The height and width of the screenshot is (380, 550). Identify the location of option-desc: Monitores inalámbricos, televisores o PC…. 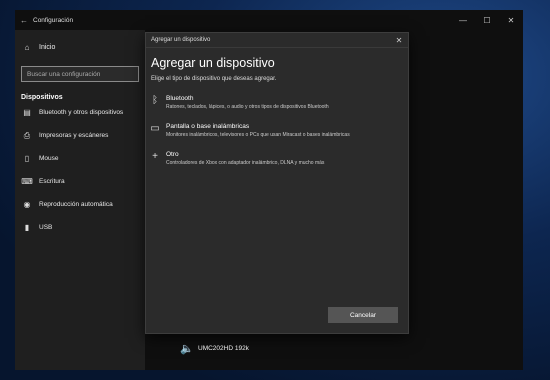
(258, 135).